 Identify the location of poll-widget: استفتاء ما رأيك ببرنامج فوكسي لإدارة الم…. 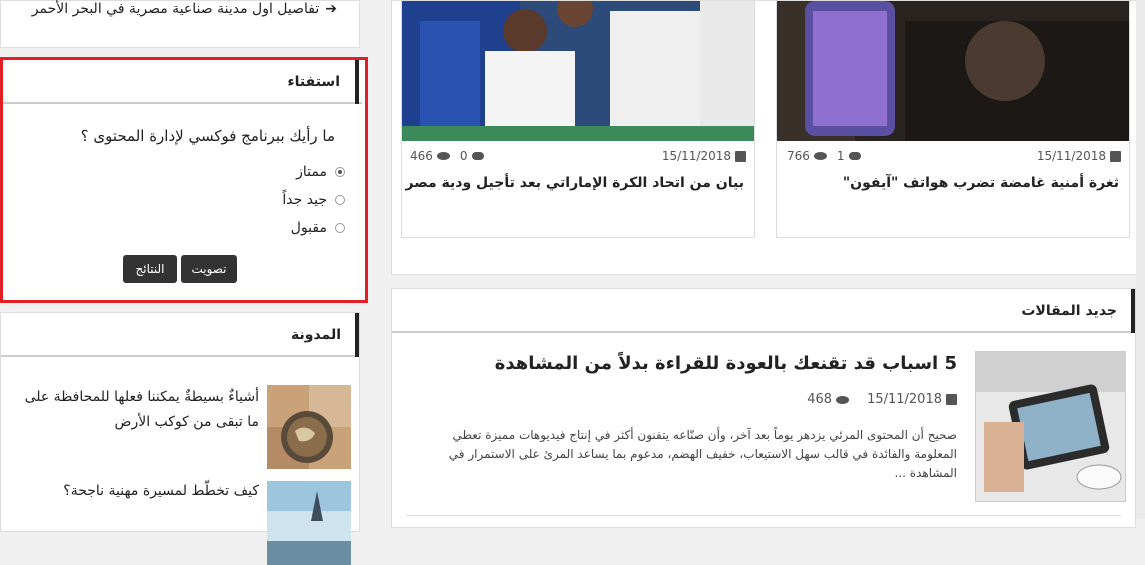
(184, 180).